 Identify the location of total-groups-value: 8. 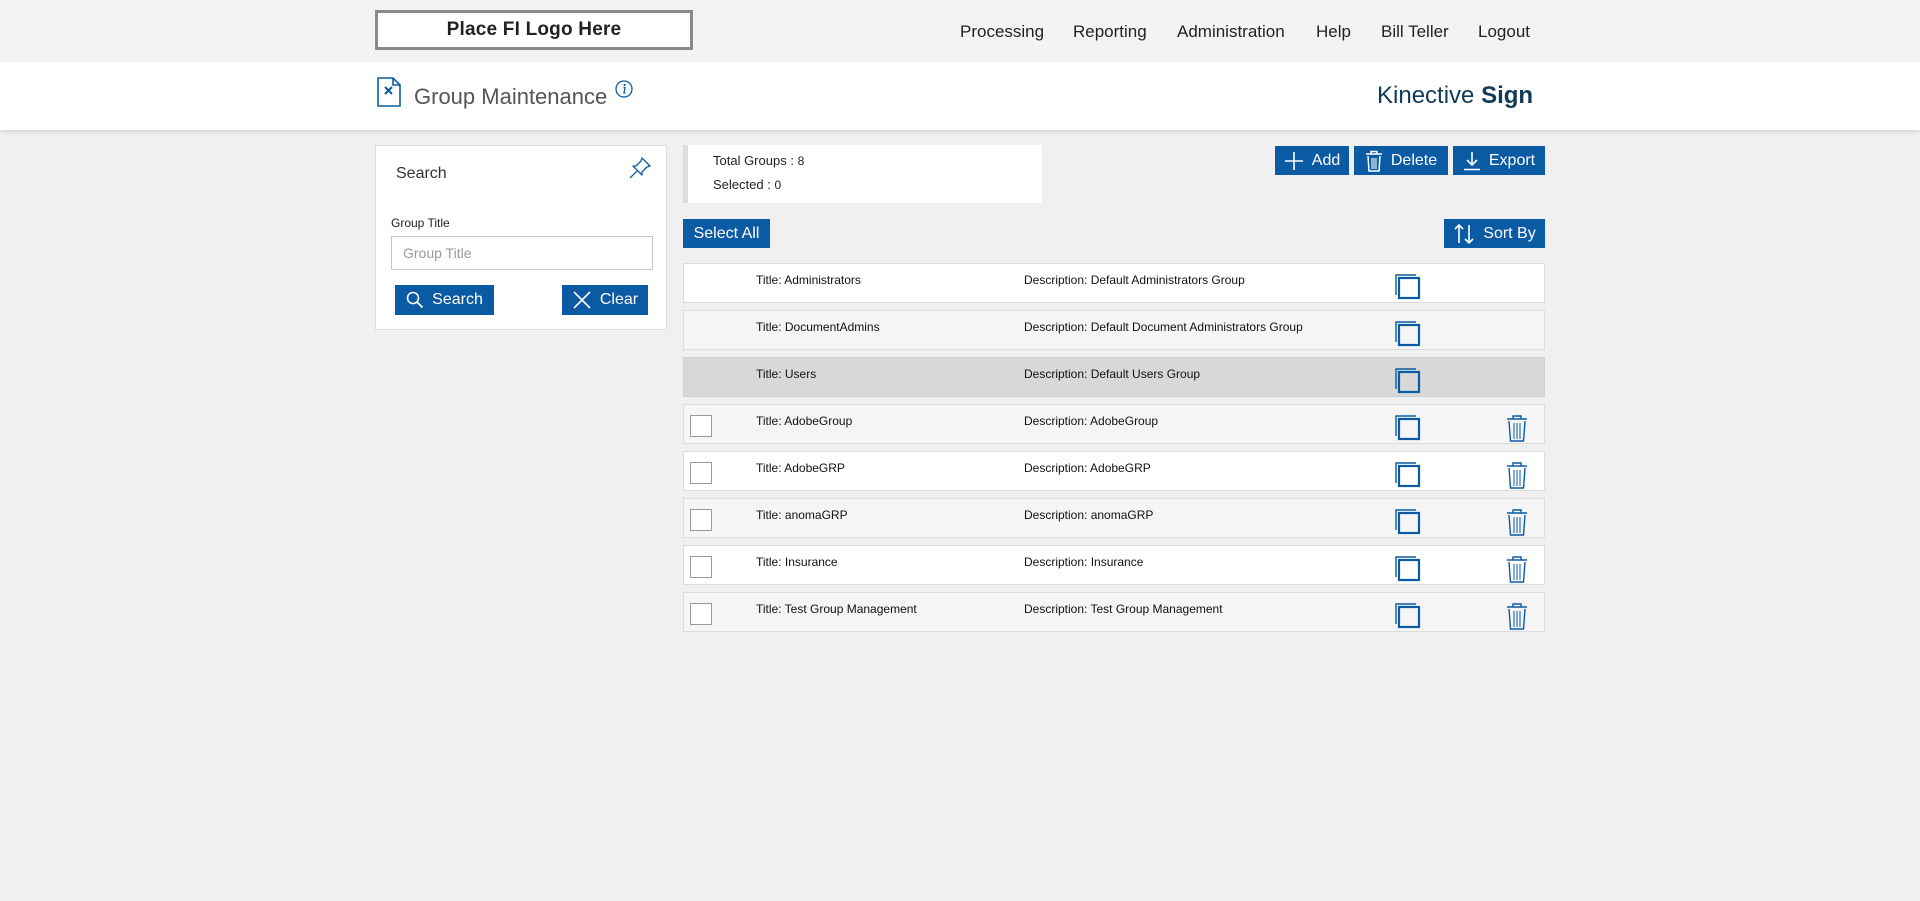
(801, 161).